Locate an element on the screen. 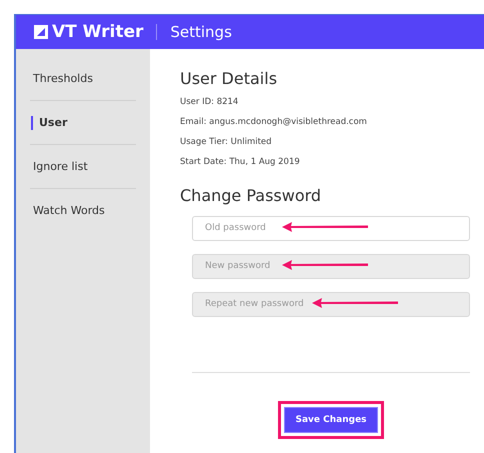 The width and height of the screenshot is (484, 453). logo-icon is located at coordinates (41, 32).